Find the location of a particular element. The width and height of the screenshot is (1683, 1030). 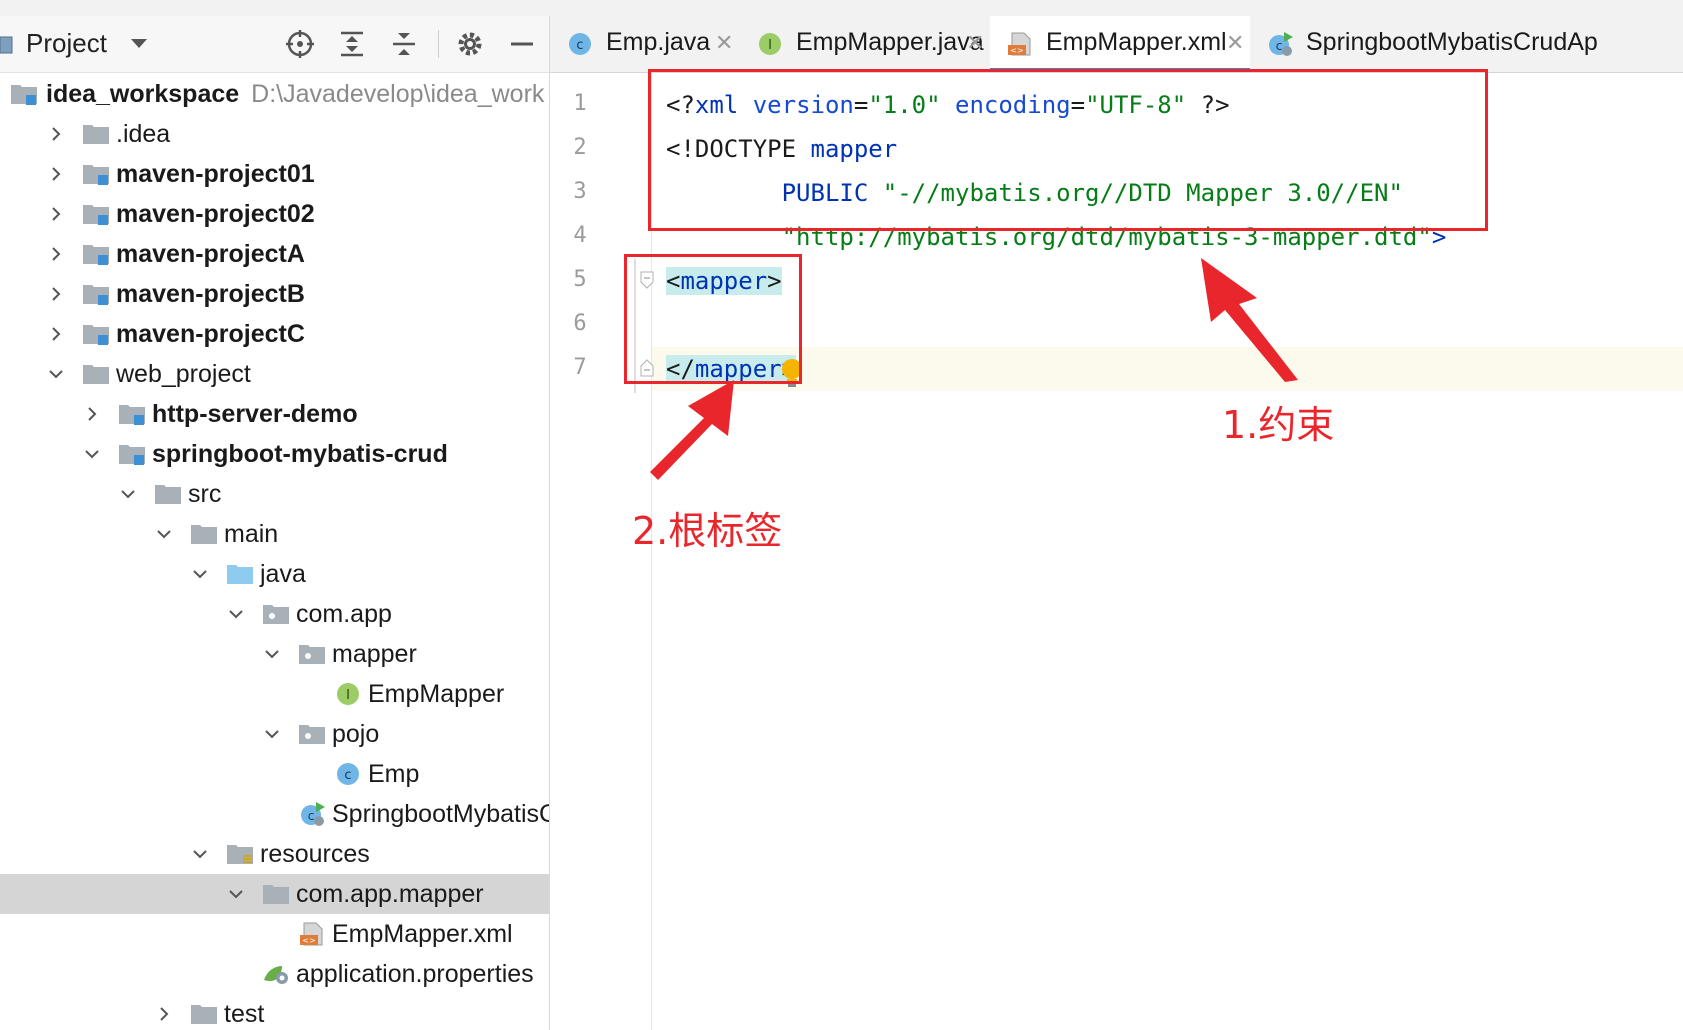

tree-node-label: pojo is located at coordinates (356, 734).